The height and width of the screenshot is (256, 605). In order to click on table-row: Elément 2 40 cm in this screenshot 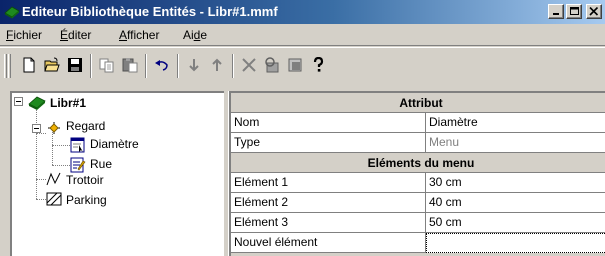, I will do `click(418, 203)`.